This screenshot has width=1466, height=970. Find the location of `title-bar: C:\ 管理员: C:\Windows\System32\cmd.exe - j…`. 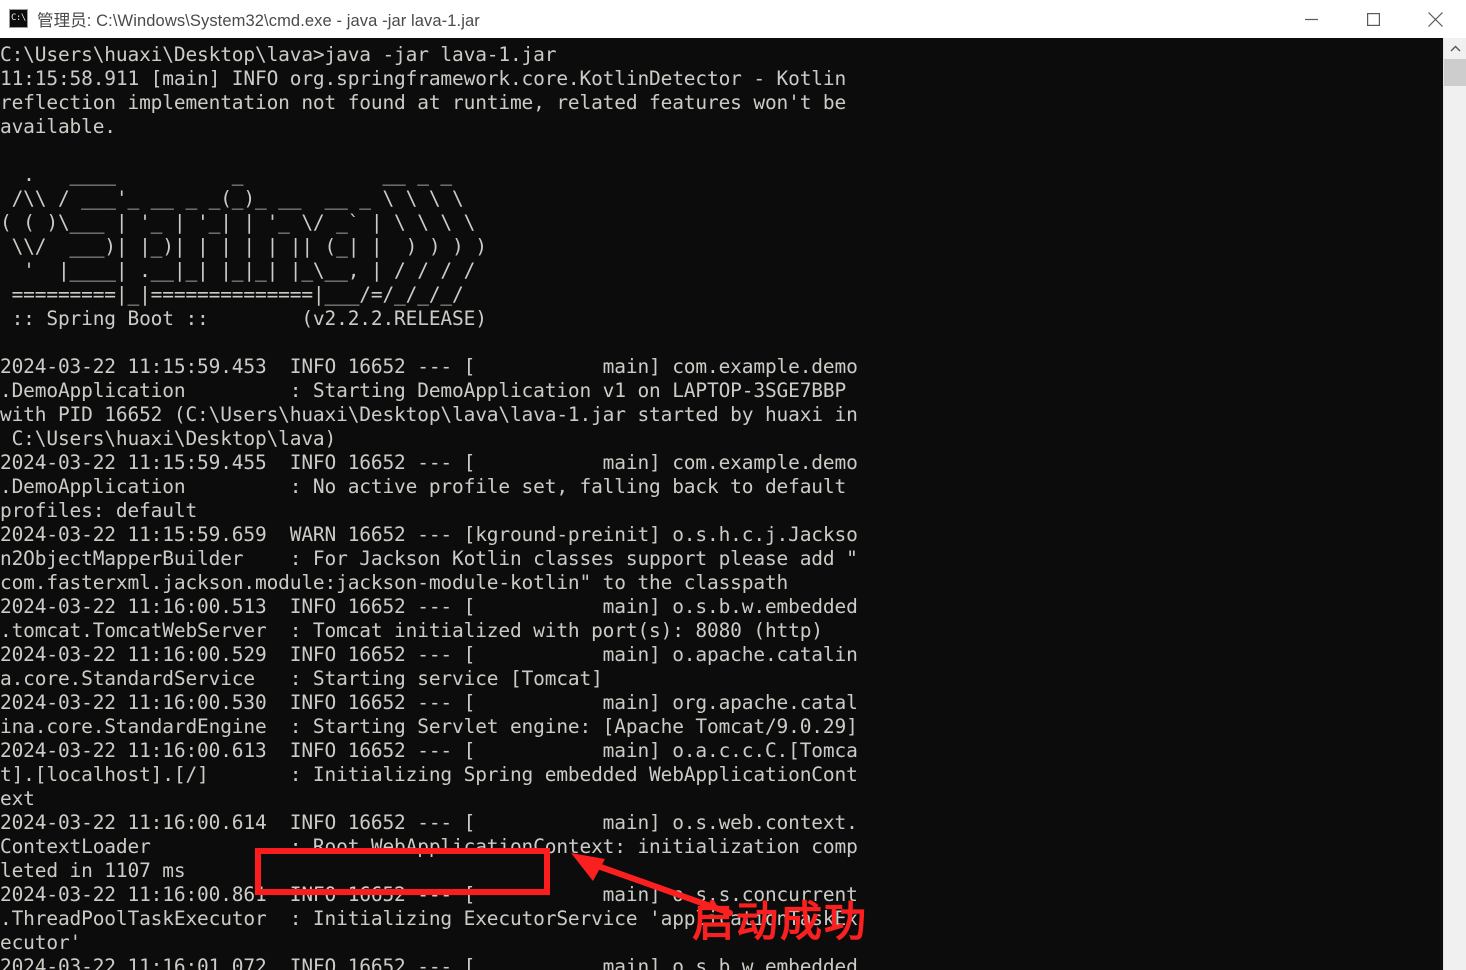

title-bar: C:\ 管理员: C:\Windows\System32\cmd.exe - j… is located at coordinates (733, 19).